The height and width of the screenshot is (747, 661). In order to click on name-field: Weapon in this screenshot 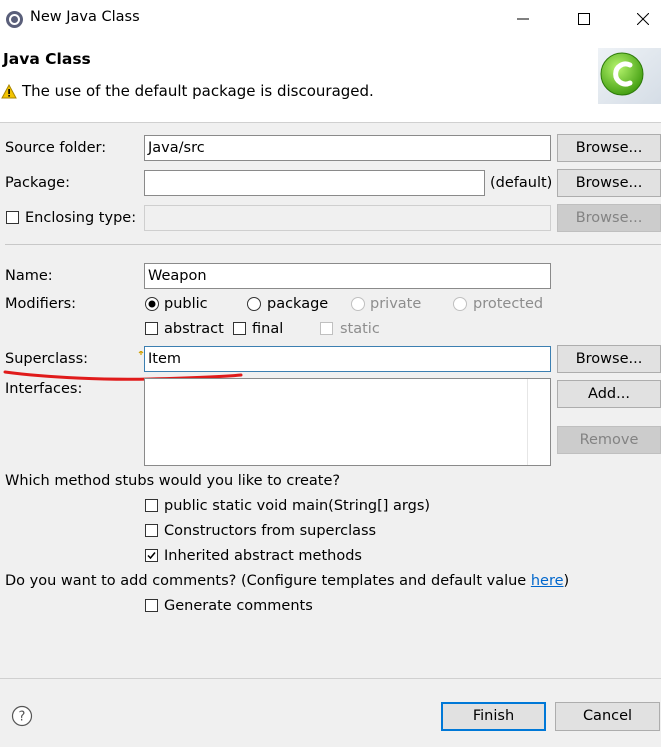, I will do `click(347, 276)`.